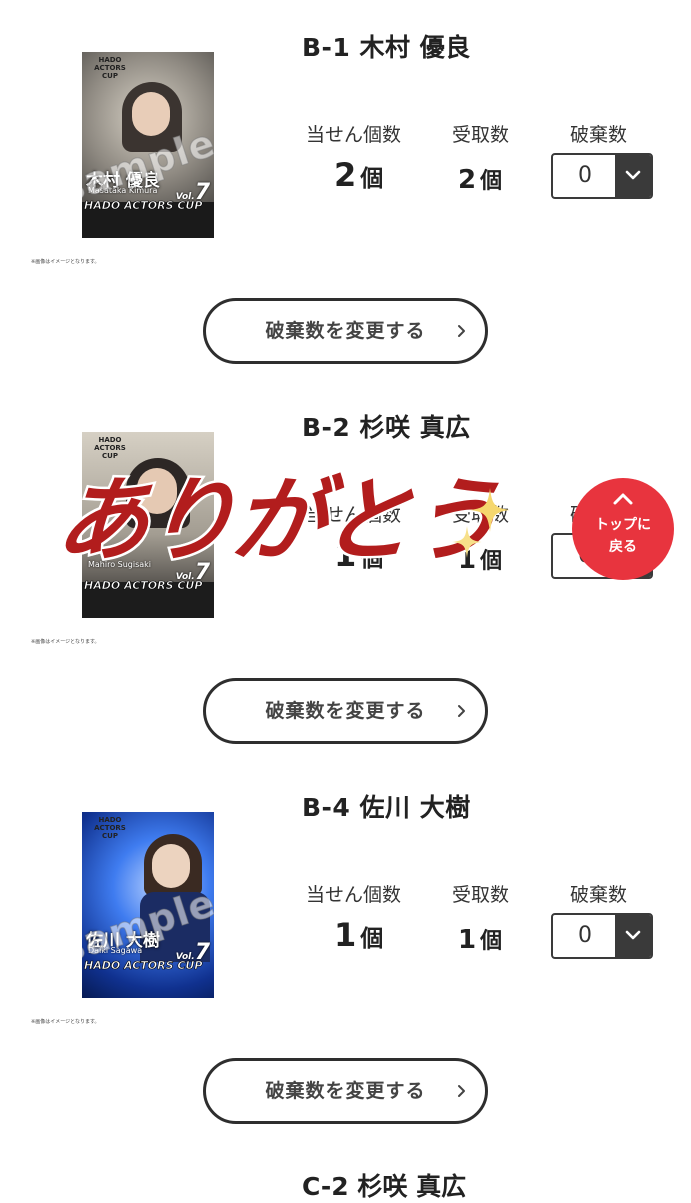 The width and height of the screenshot is (691, 1203). Describe the element at coordinates (386, 427) in the screenshot. I see `item-title: B-2 杉咲 真広` at that location.